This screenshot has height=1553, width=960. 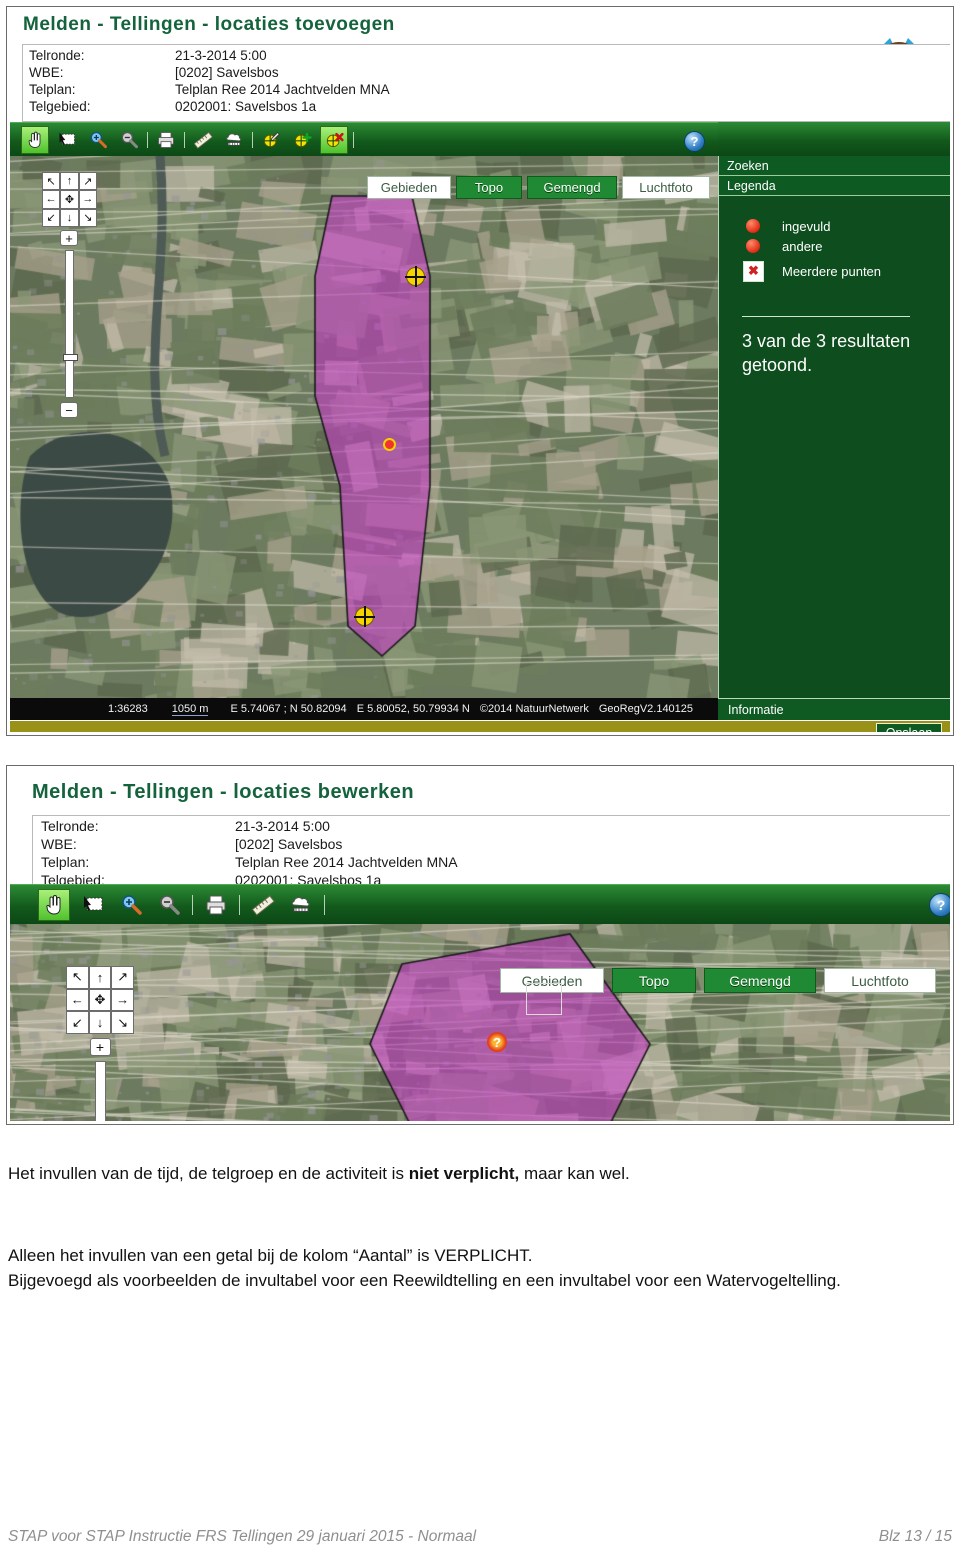 I want to click on map-zoom-control-bottom: +, so click(x=100, y=1079).